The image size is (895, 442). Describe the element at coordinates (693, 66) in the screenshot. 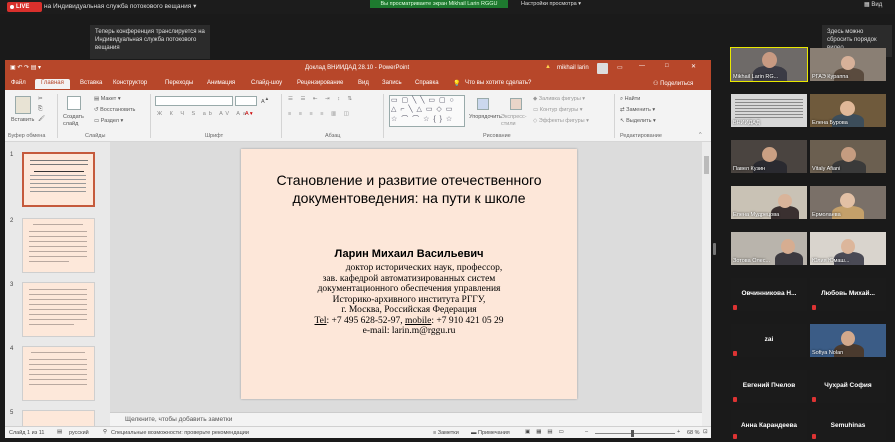

I see `close-icon: ✕` at that location.